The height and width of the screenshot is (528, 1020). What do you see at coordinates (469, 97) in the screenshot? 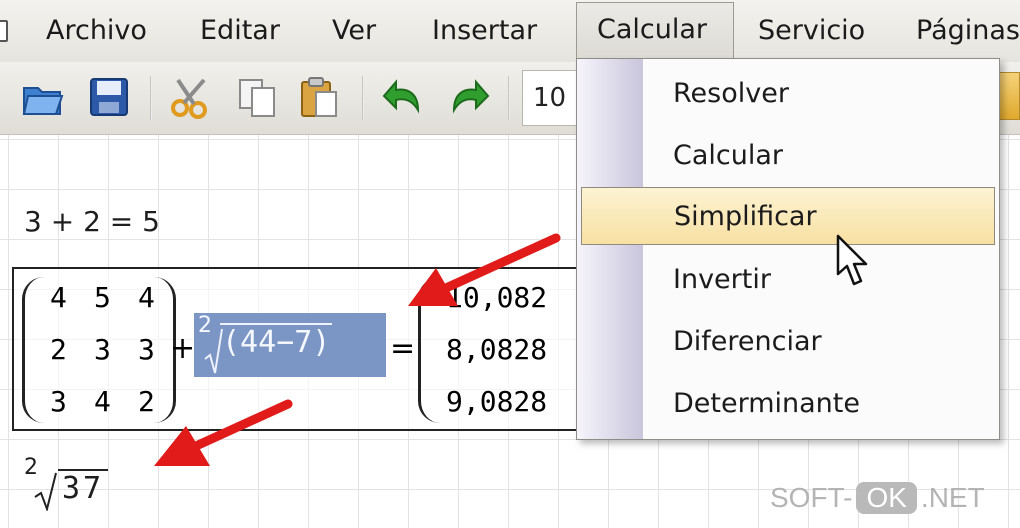
I see `redo-icon` at bounding box center [469, 97].